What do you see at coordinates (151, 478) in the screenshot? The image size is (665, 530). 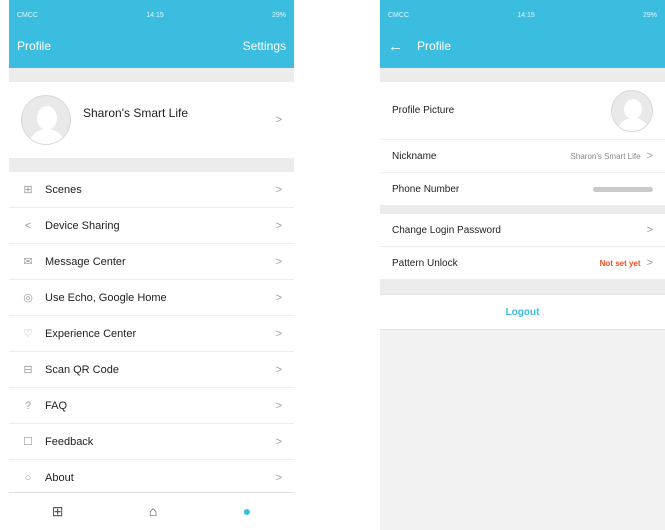 I see `menu-item-about: ○ About >` at bounding box center [151, 478].